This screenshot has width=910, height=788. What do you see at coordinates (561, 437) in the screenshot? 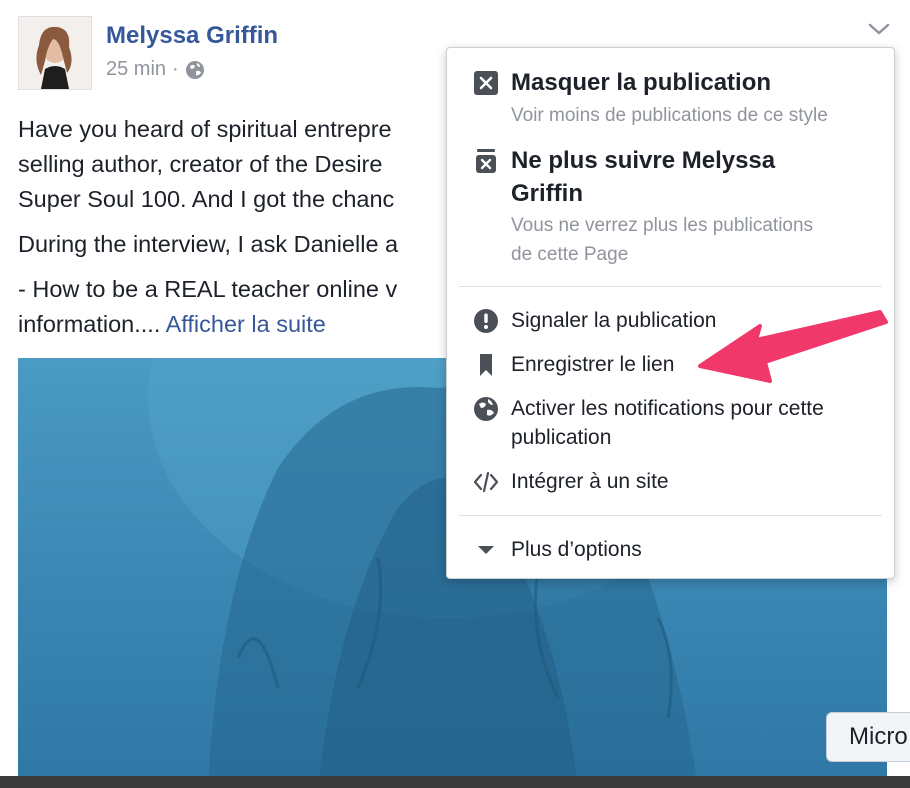
I see `menu-item-label: publication` at bounding box center [561, 437].